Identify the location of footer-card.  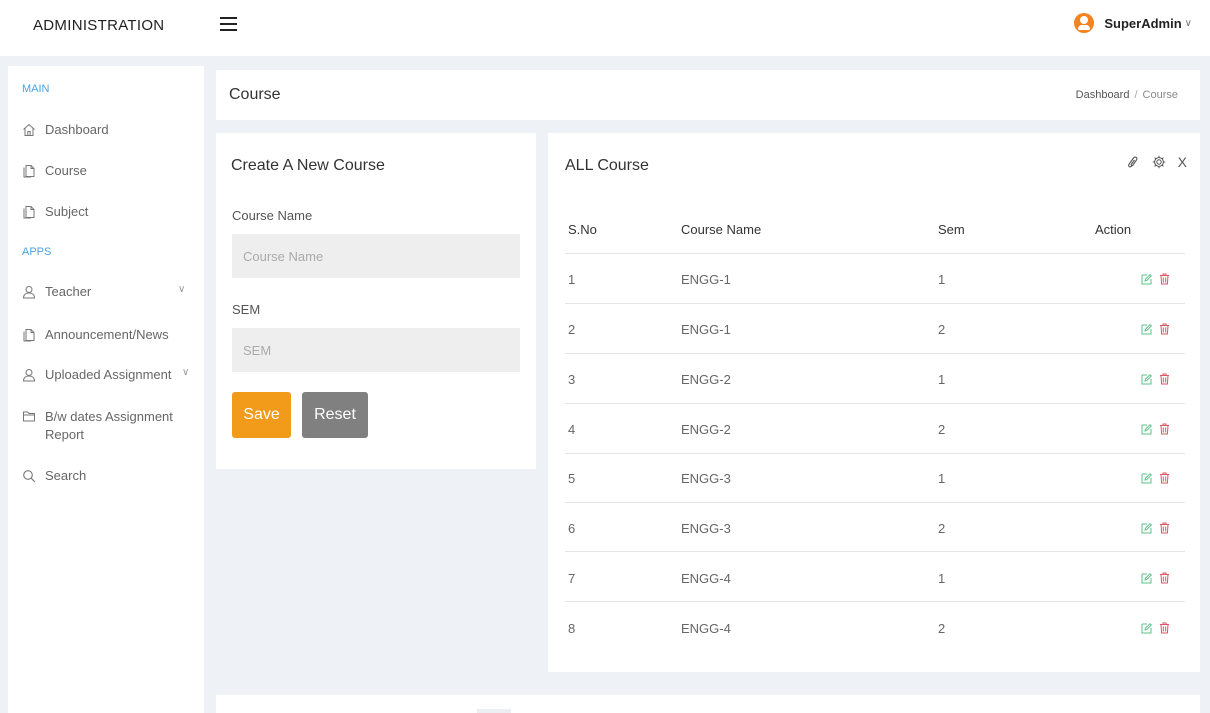
(708, 704).